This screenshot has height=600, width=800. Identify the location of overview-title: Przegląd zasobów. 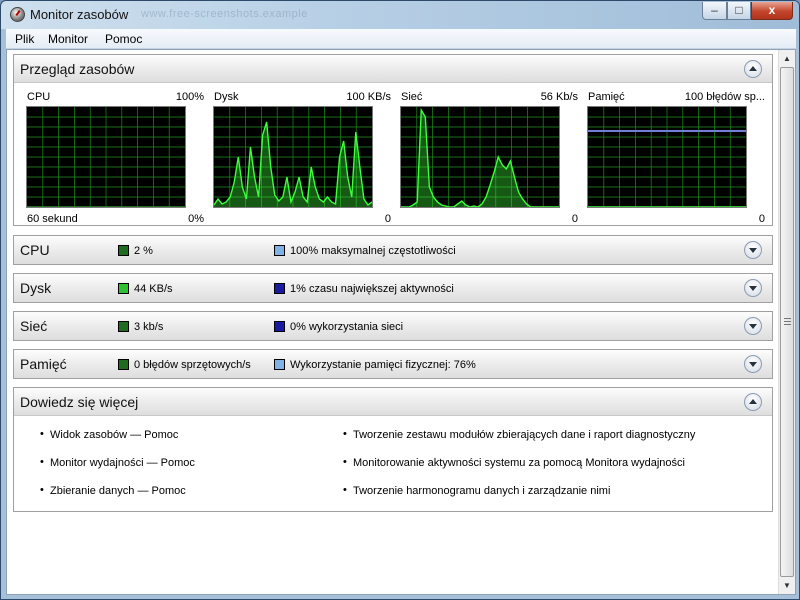
(77, 69).